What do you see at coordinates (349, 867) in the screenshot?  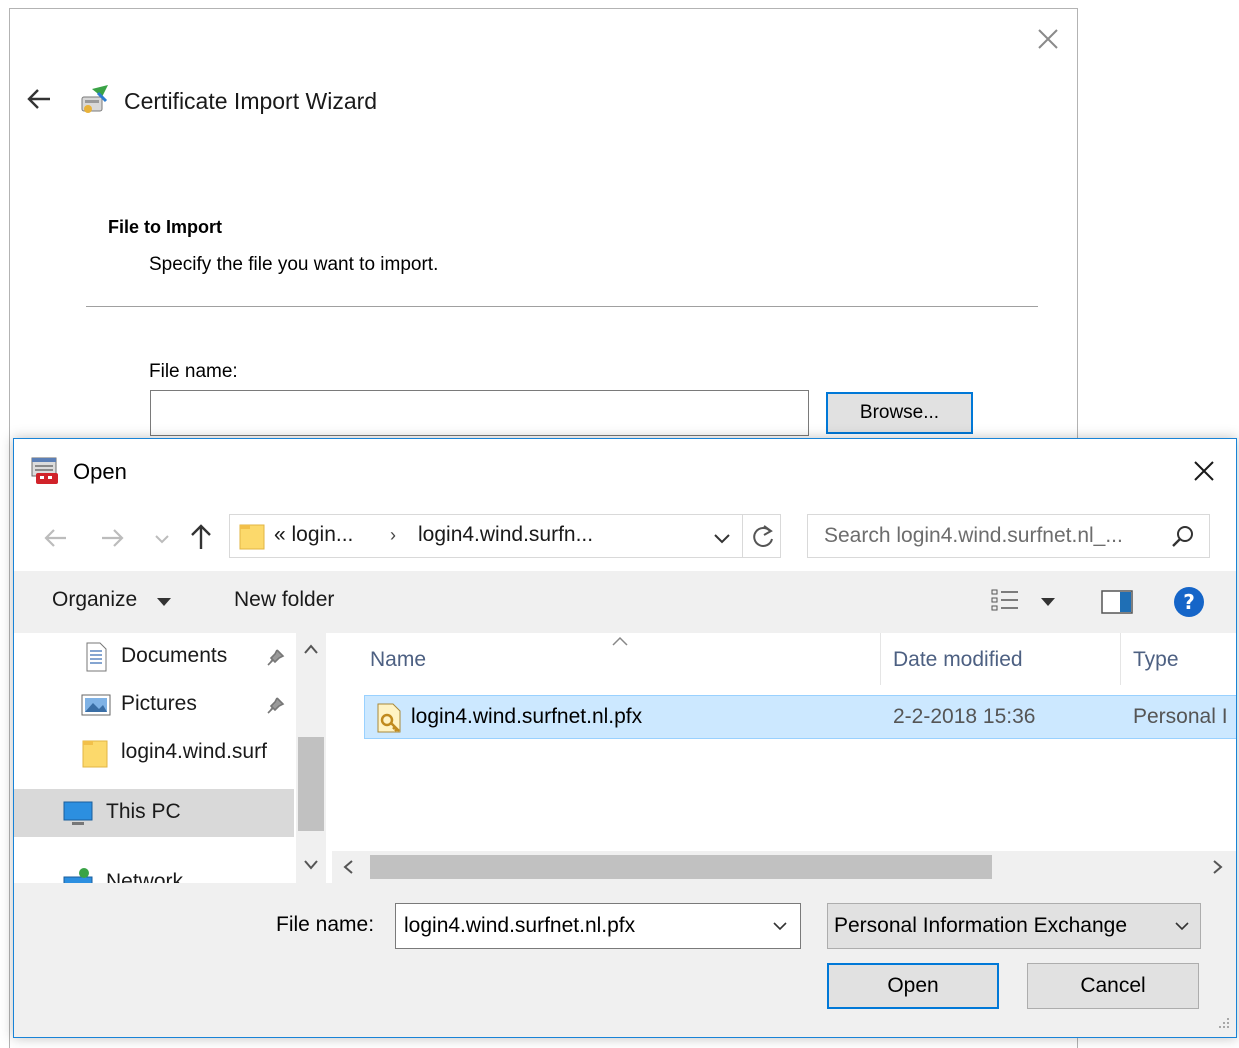 I see `scroll-left-icon` at bounding box center [349, 867].